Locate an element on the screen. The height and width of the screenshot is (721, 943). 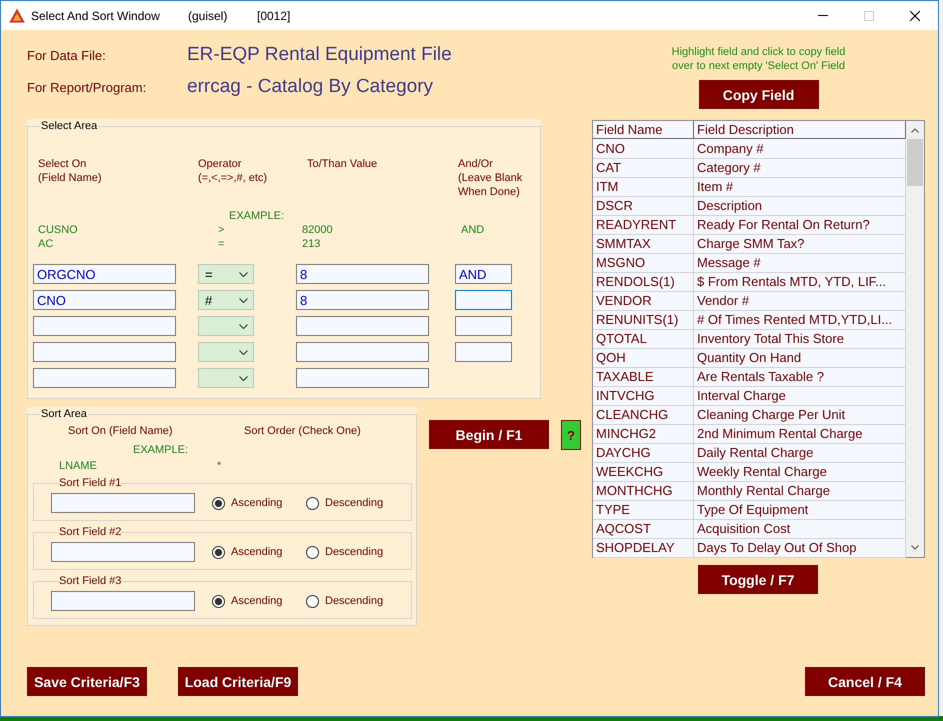
table-cell: Type Of Equipment is located at coordinates (800, 510).